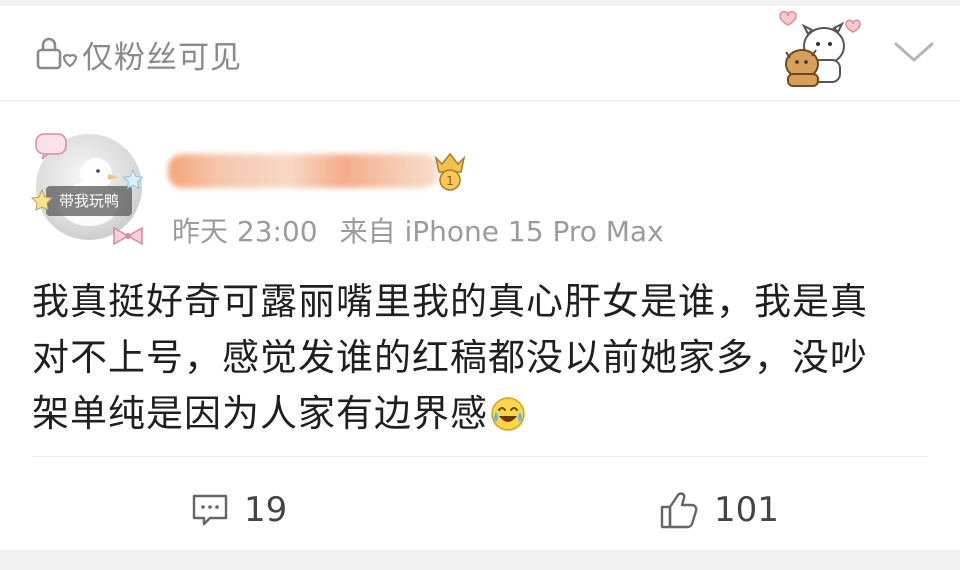 The width and height of the screenshot is (960, 570). What do you see at coordinates (450, 181) in the screenshot?
I see `svg-text: 1` at bounding box center [450, 181].